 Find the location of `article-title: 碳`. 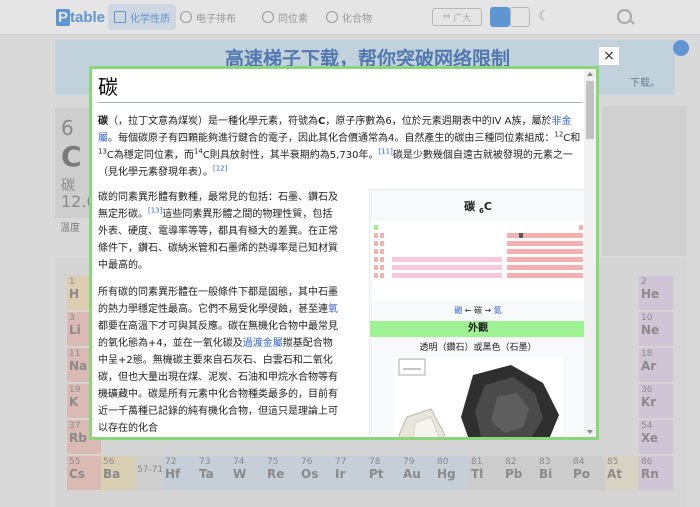

article-title: 碳 is located at coordinates (340, 87).